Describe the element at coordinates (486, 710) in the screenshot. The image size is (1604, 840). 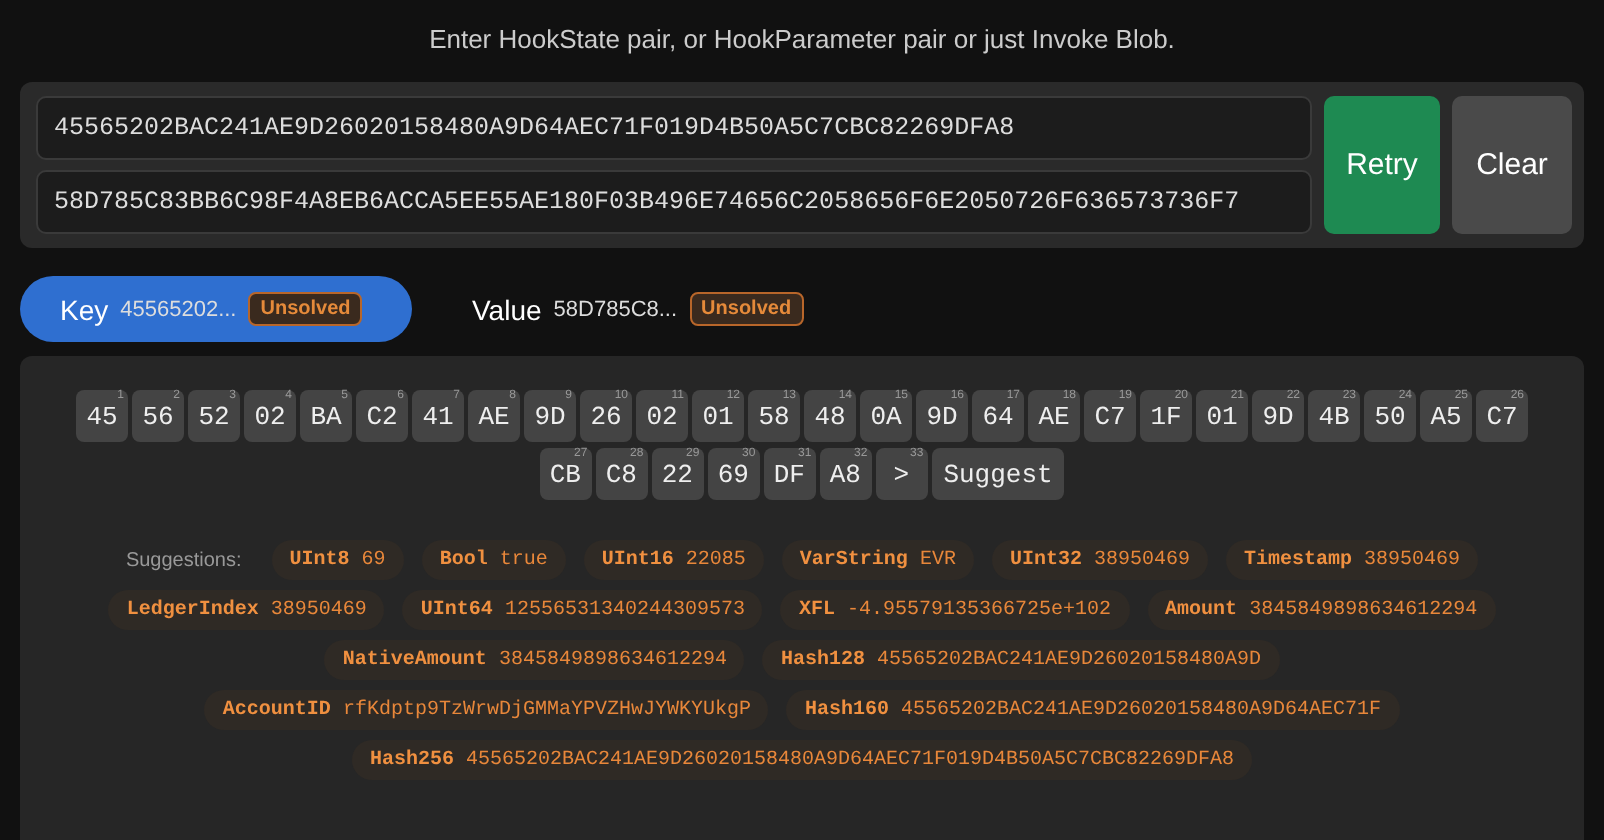
I see `suggestion-chip: AccountID rfKdptp9TzWrwDjGMMaYPVZHwJYWKYUkgP` at that location.